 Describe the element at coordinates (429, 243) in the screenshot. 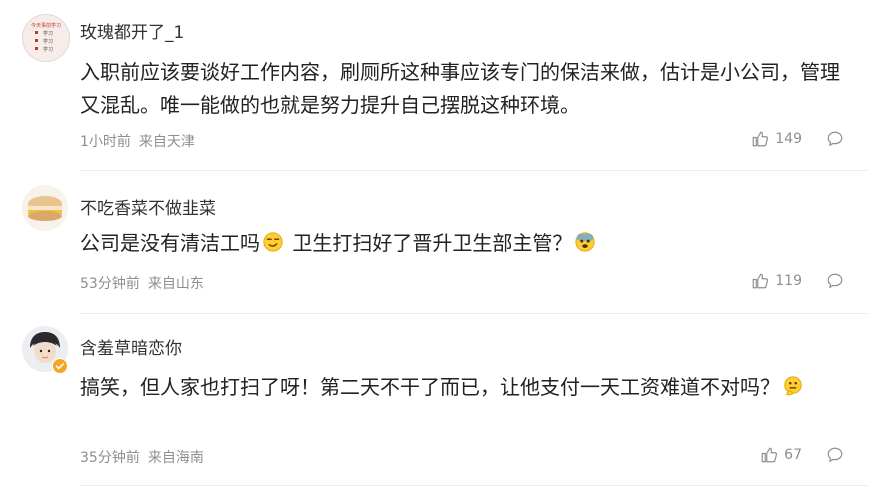

I see `comment-text-part: 卫生打扫好了晋升卫生部主管？` at that location.